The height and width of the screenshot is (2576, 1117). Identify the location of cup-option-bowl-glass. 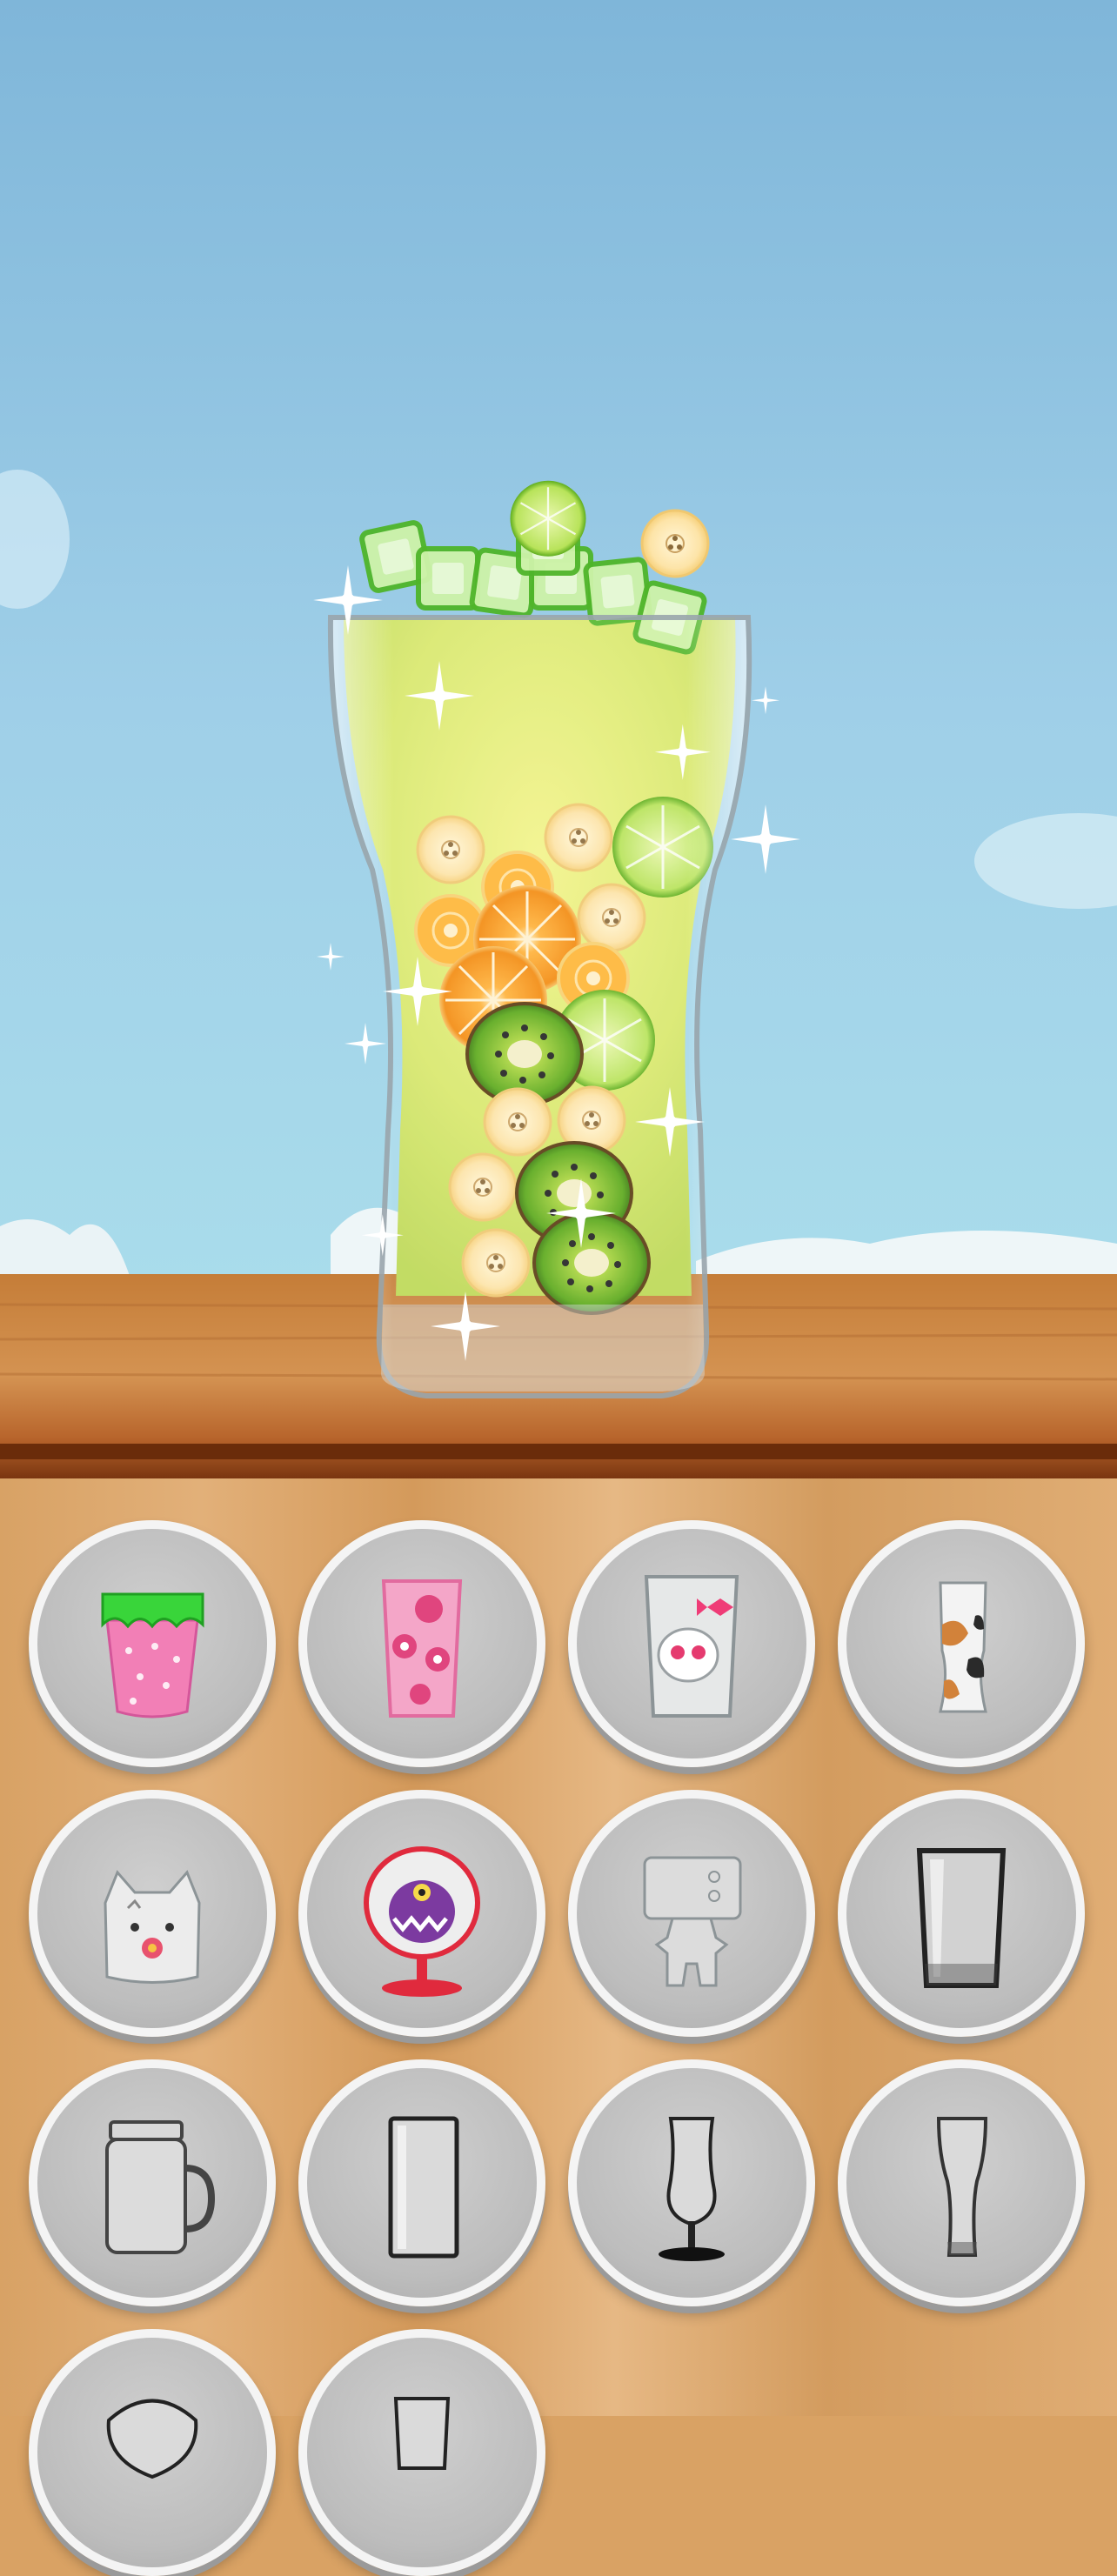
(152, 2452).